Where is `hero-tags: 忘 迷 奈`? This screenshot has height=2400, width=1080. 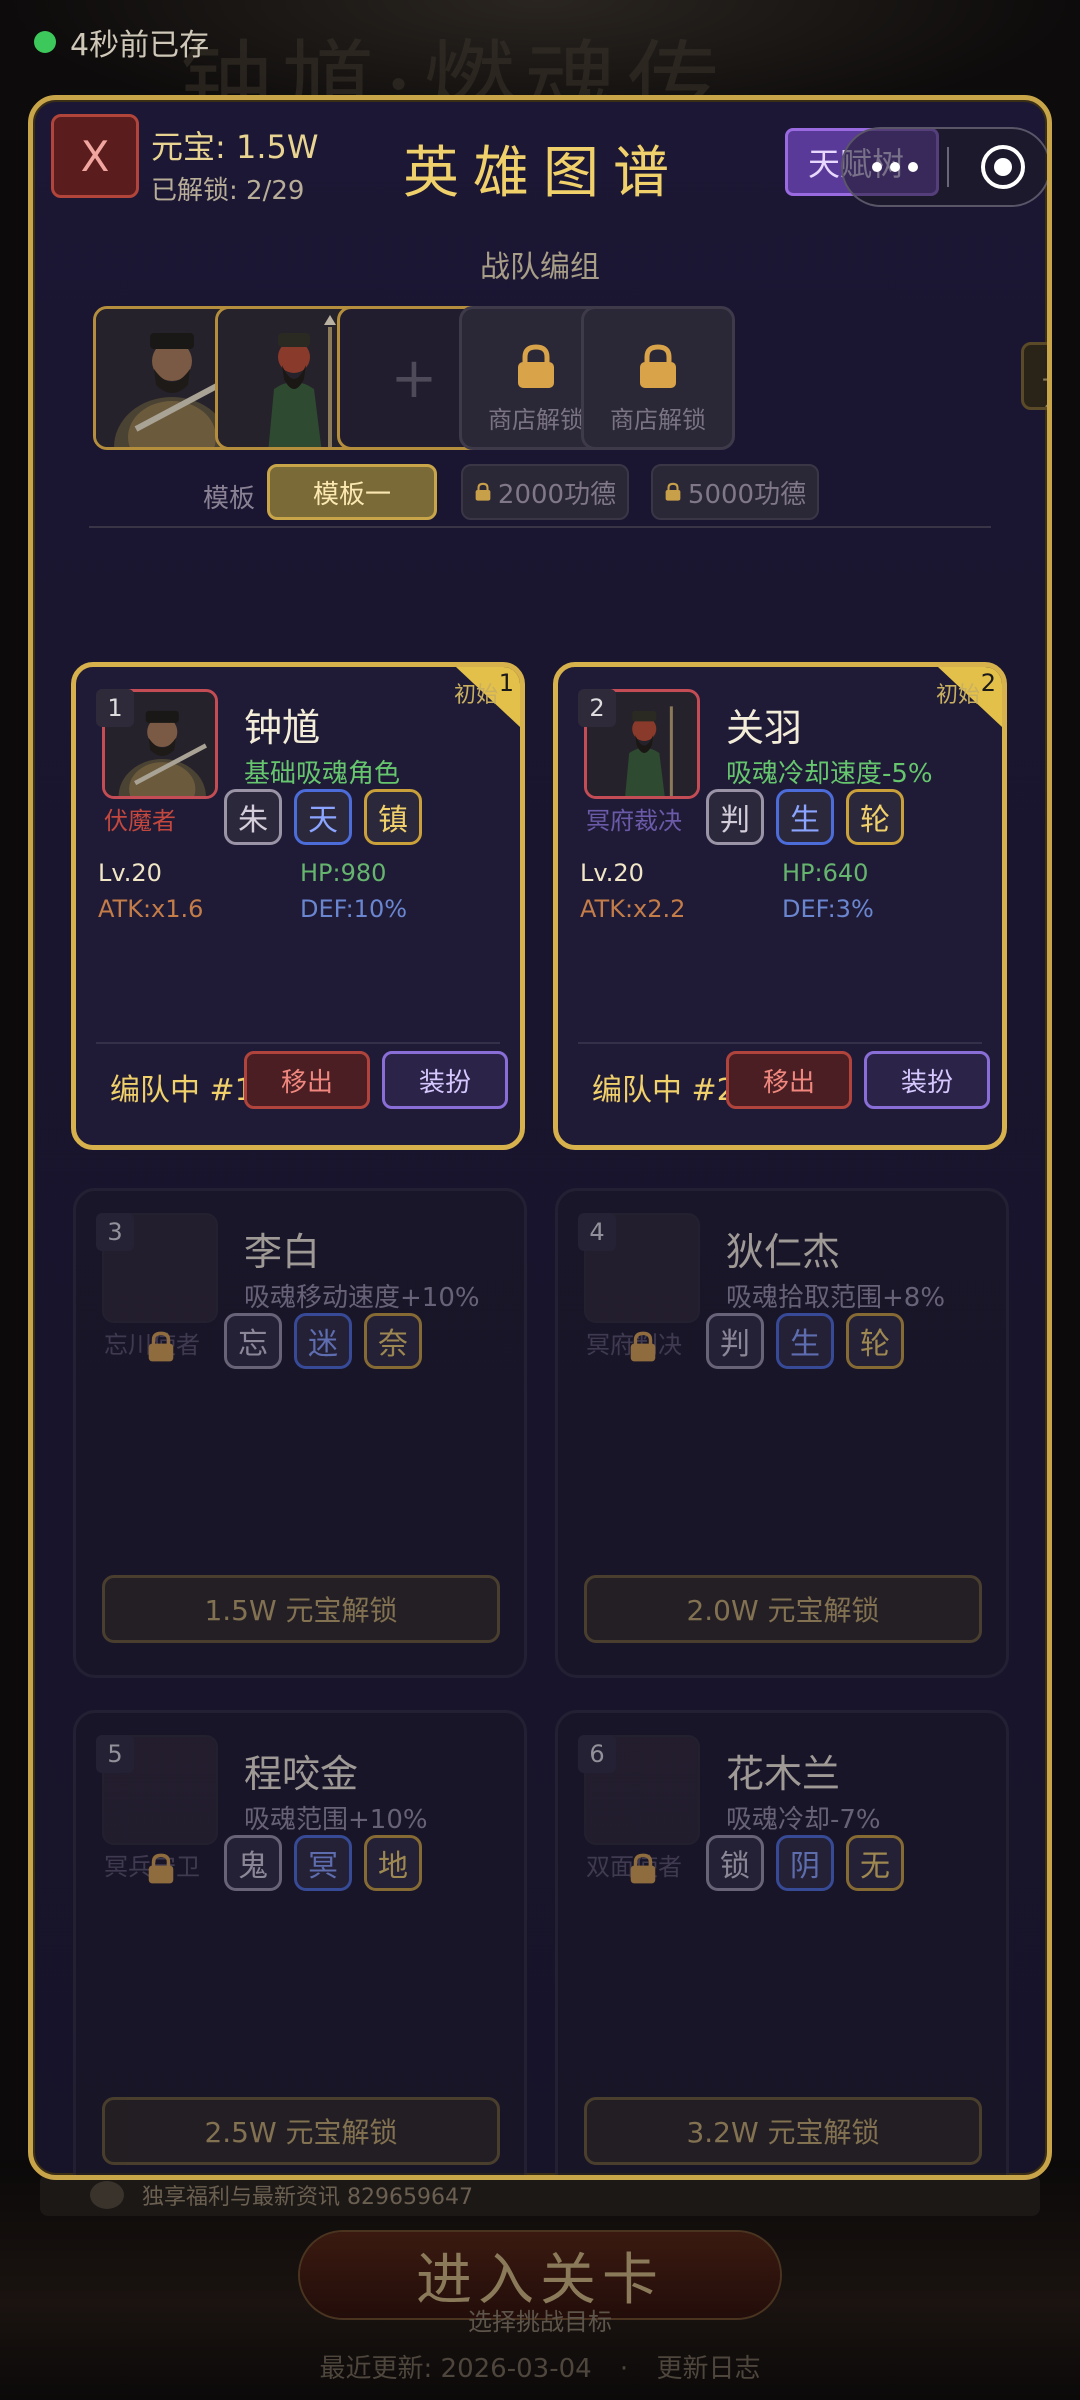
hero-tags: 忘 迷 奈 is located at coordinates (323, 1341).